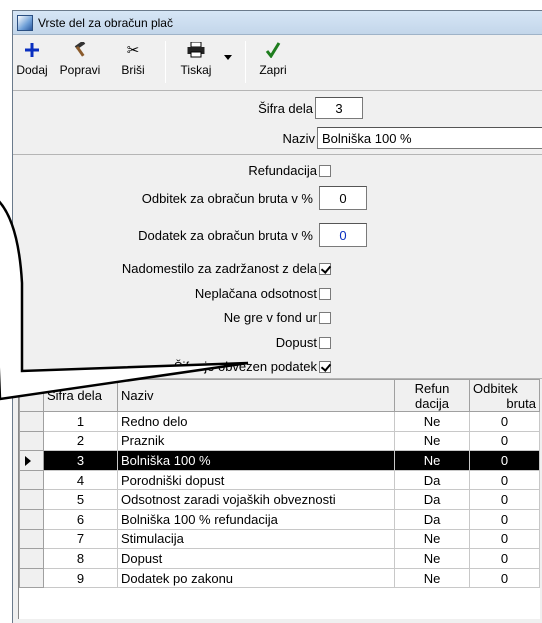 This screenshot has width=542, height=623. What do you see at coordinates (504, 395) in the screenshot?
I see `header-deduction: Odbitek bruta` at bounding box center [504, 395].